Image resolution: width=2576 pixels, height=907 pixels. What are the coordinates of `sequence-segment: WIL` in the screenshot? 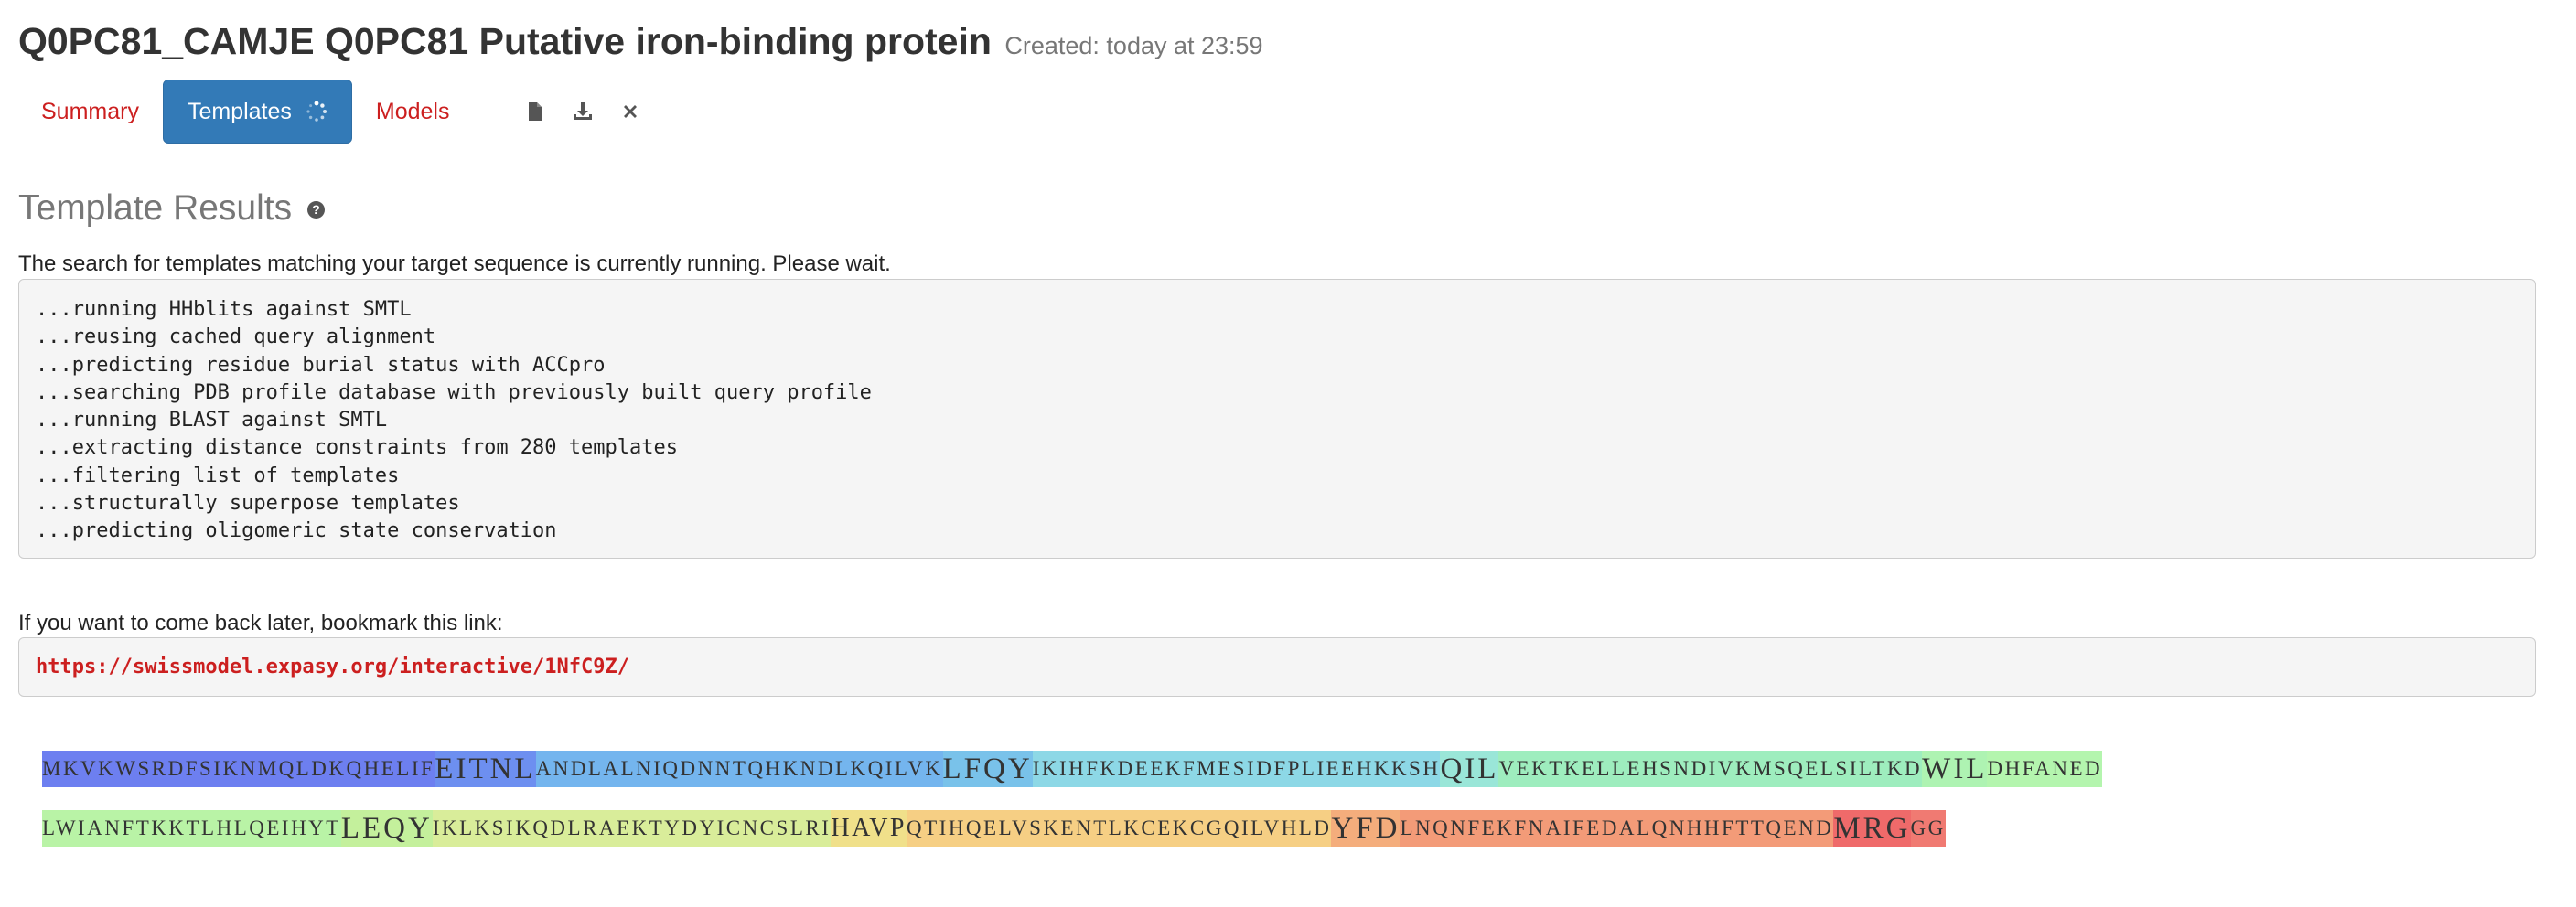 It's located at (1955, 769).